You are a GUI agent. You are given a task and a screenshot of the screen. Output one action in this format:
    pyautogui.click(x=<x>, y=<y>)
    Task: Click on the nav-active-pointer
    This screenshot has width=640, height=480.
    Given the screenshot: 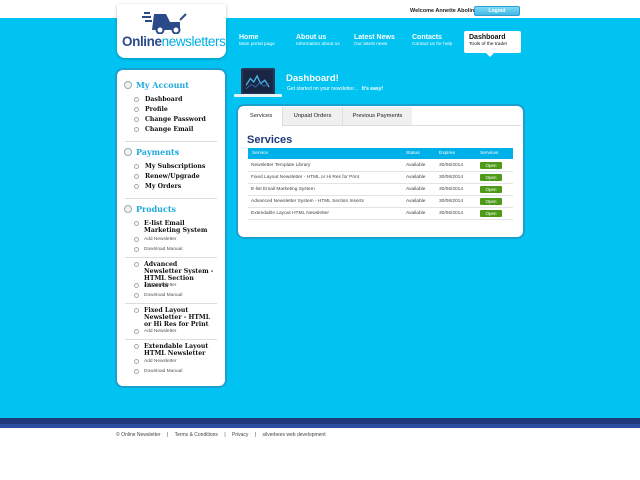 What is the action you would take?
    pyautogui.click(x=490, y=55)
    